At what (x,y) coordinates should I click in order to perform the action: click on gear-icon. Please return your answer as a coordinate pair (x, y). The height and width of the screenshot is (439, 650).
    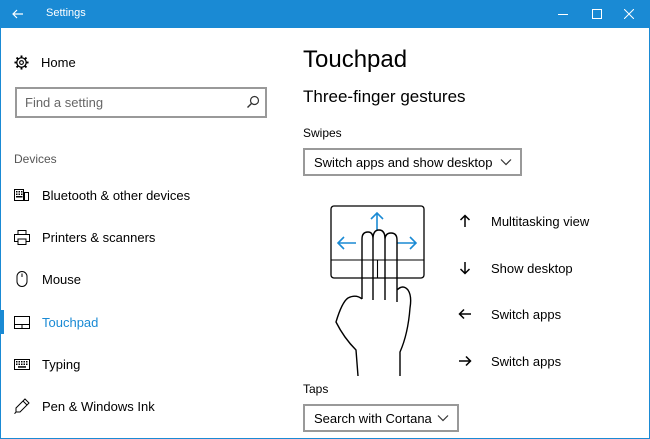
    Looking at the image, I should click on (21, 62).